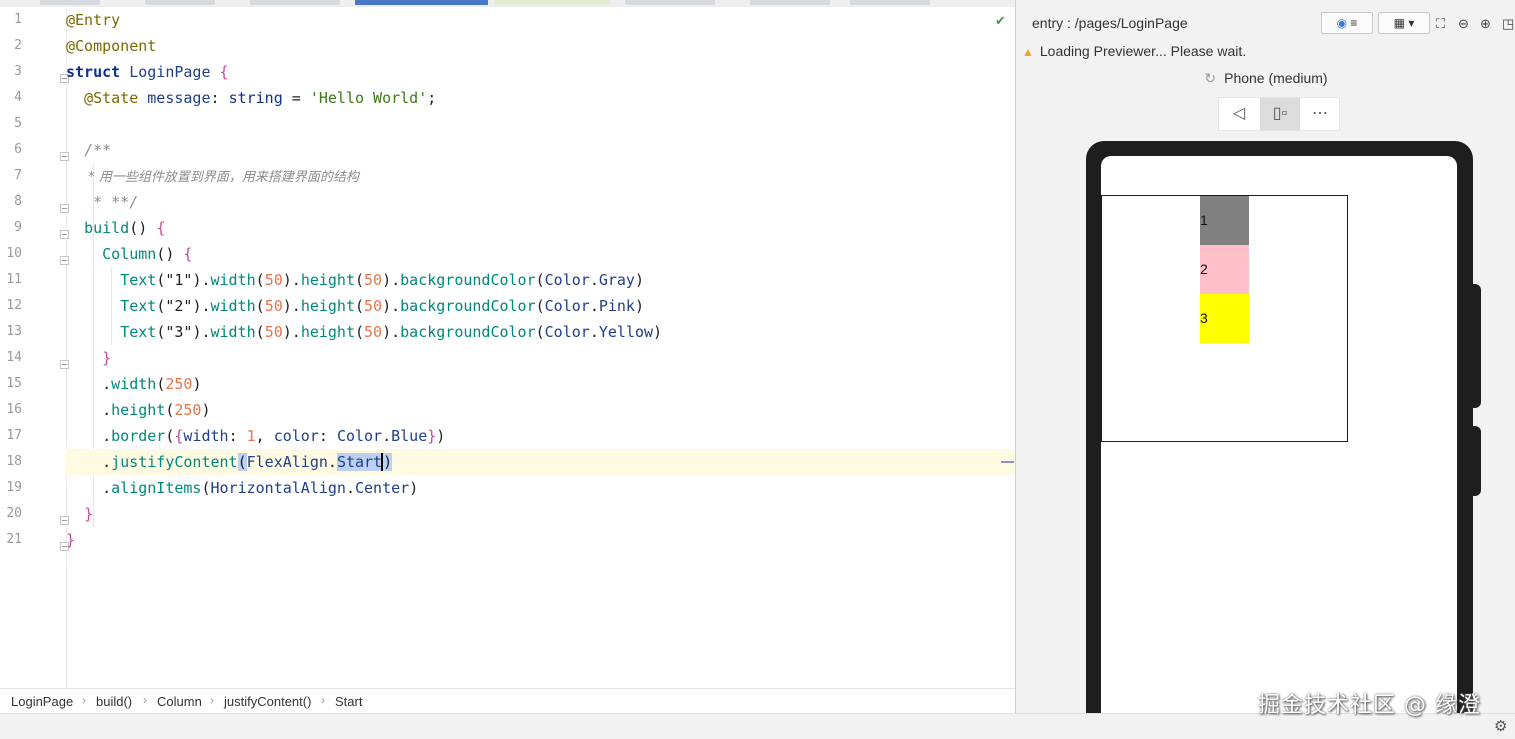 This screenshot has height=739, width=1515. Describe the element at coordinates (1399, 23) in the screenshot. I see `grid-icon: ▦` at that location.